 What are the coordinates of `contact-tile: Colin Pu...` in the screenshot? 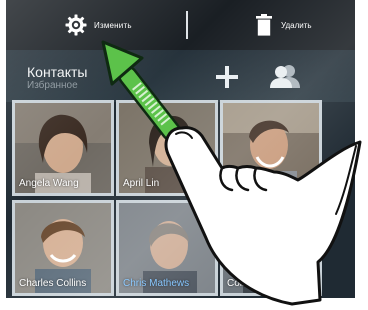 It's located at (271, 248).